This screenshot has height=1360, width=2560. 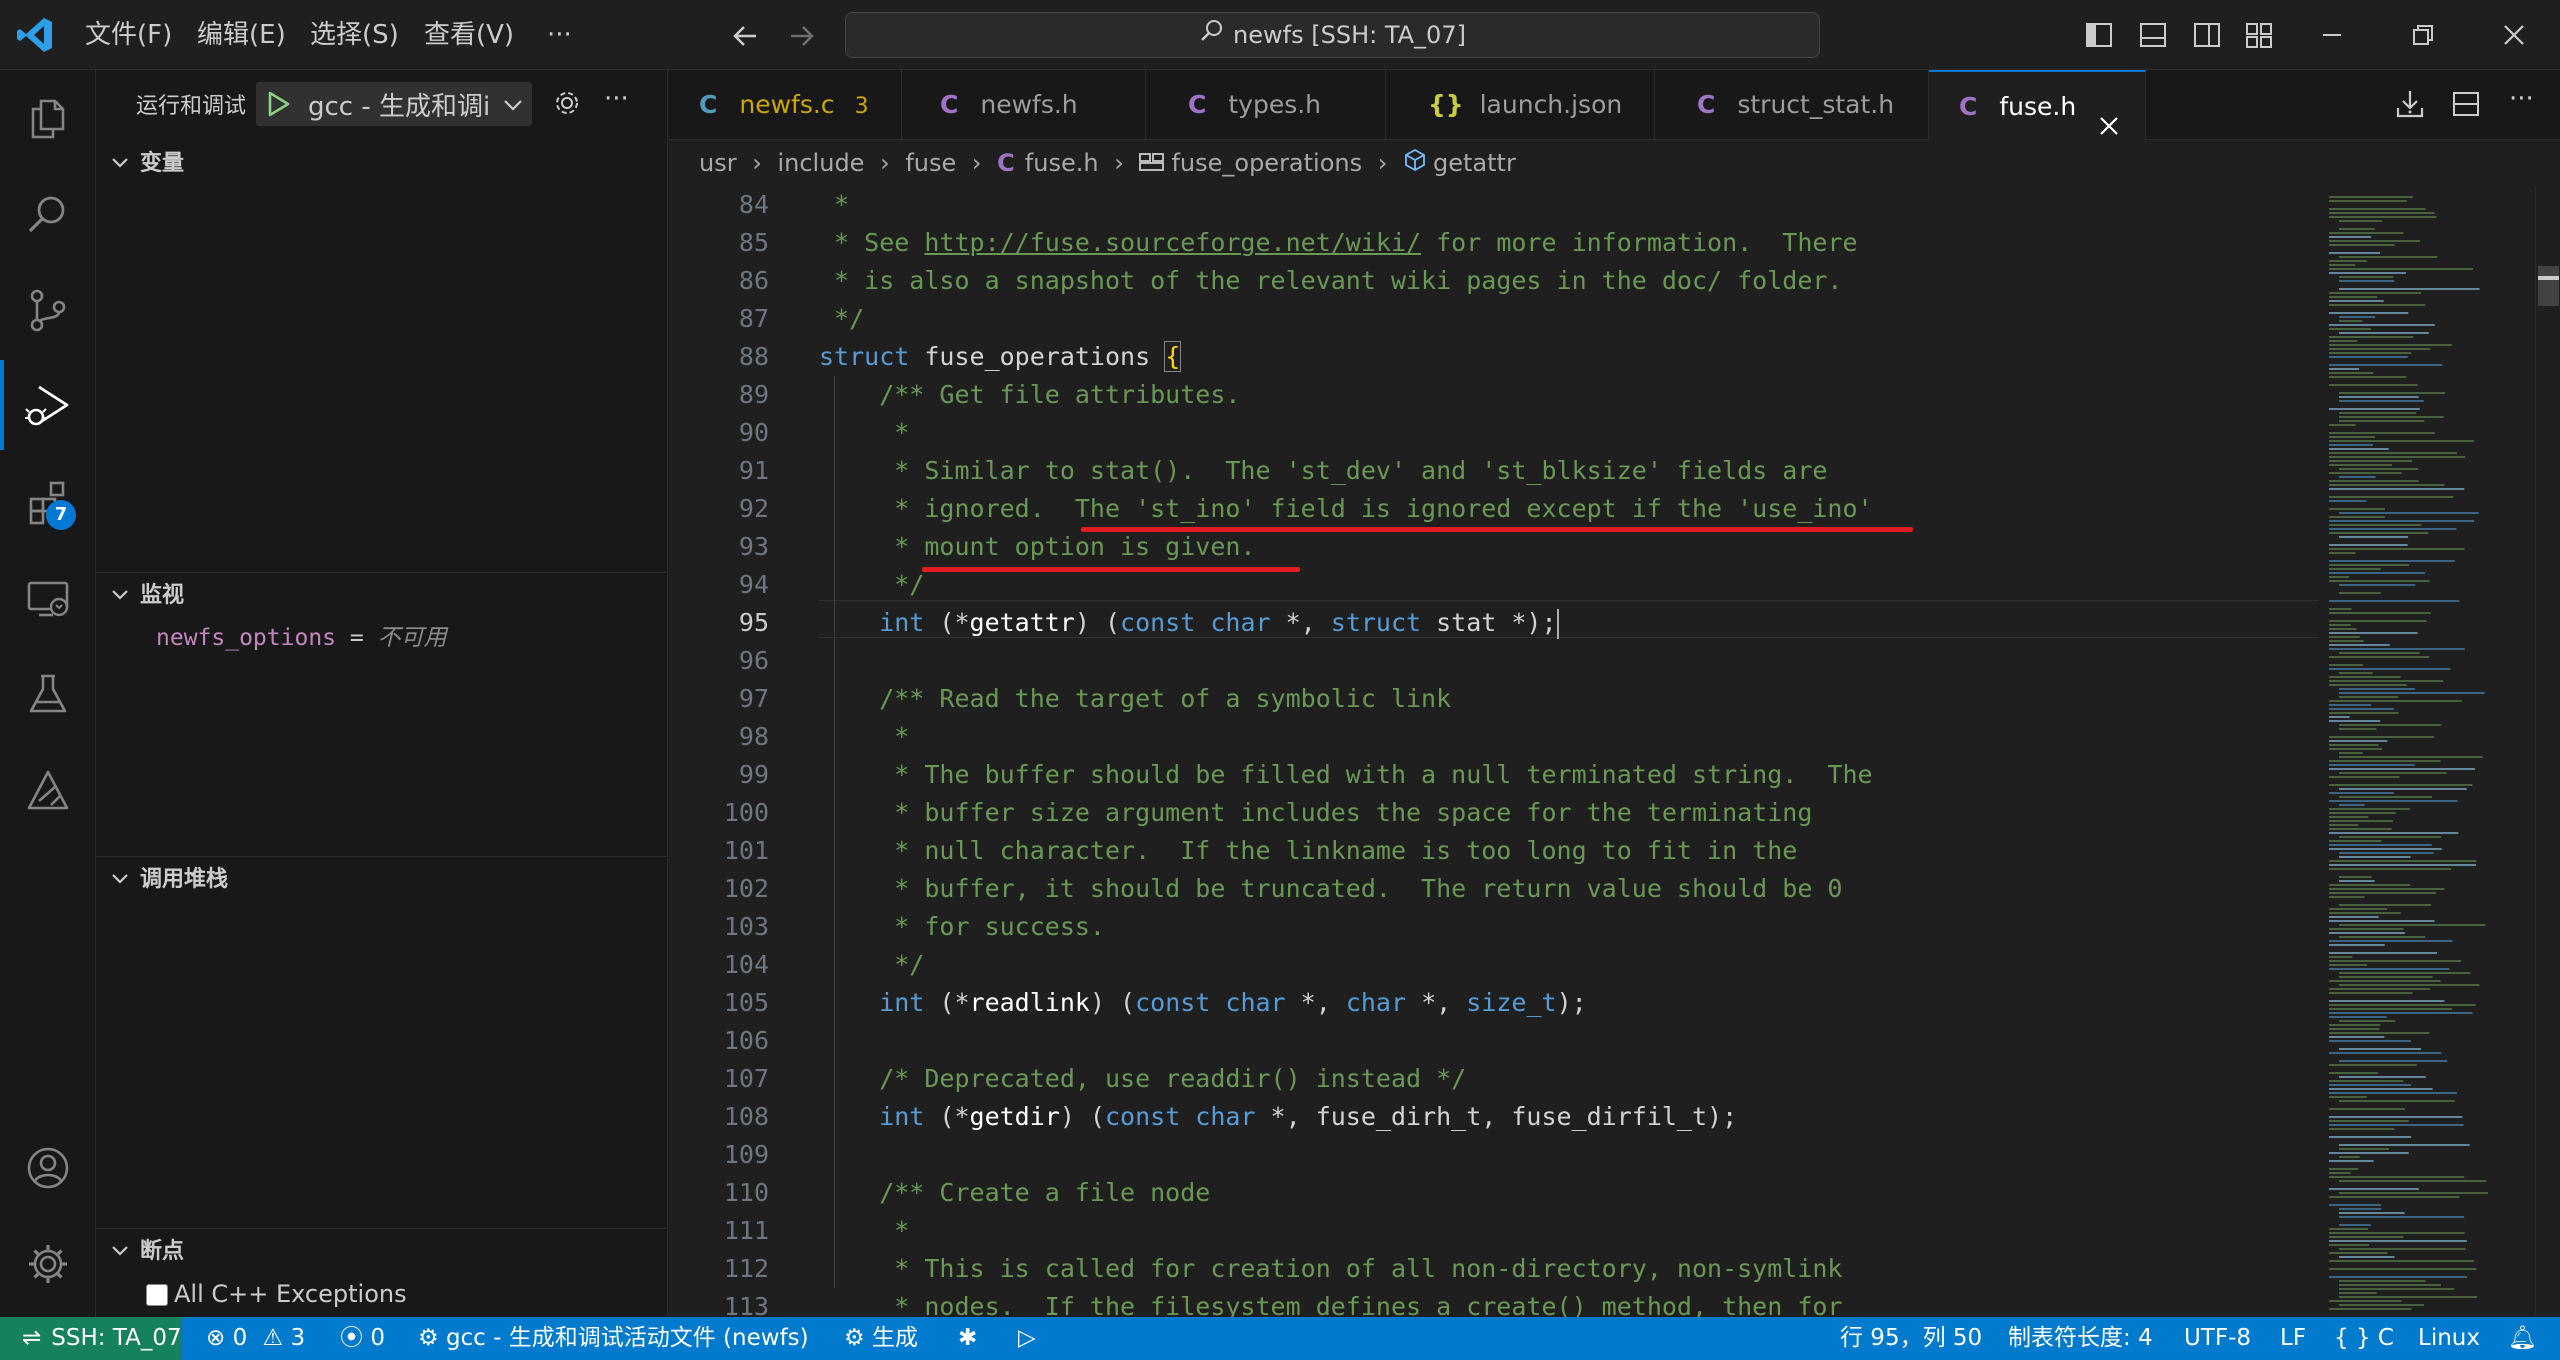 What do you see at coordinates (785, 105) in the screenshot?
I see `tab-newfs-c: Cnewfs.c 3` at bounding box center [785, 105].